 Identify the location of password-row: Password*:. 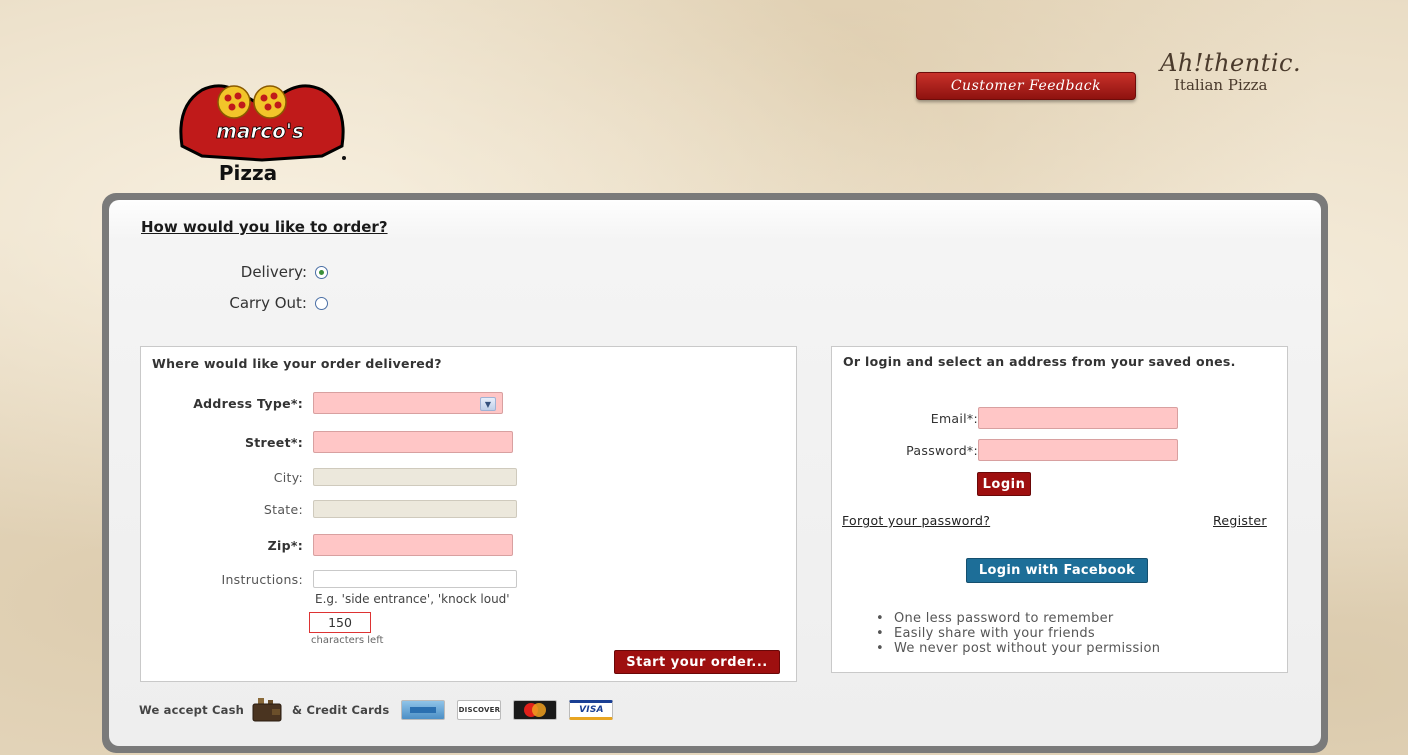
(1010, 450).